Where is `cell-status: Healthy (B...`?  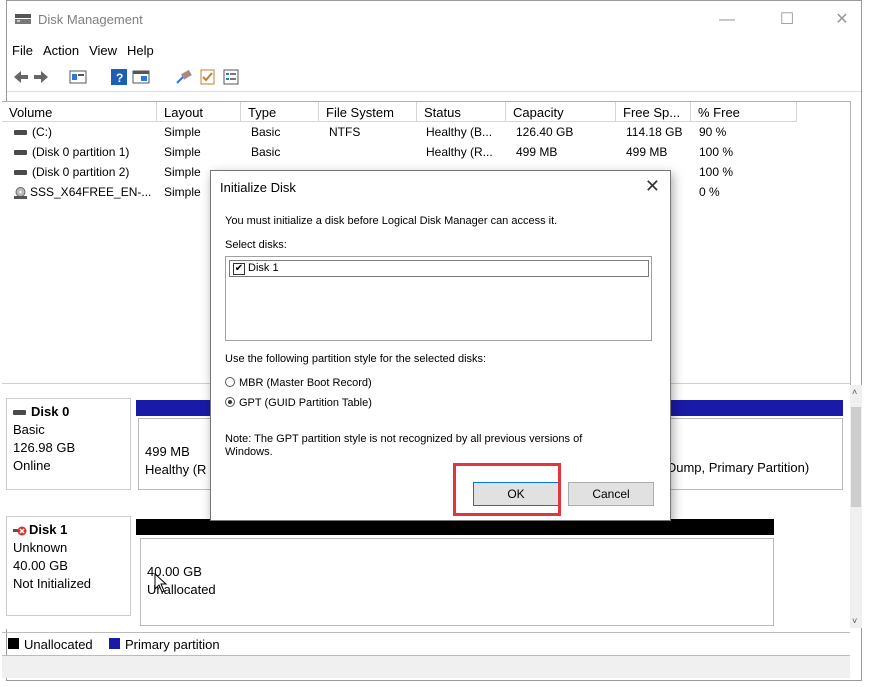 cell-status: Healthy (B... is located at coordinates (459, 132).